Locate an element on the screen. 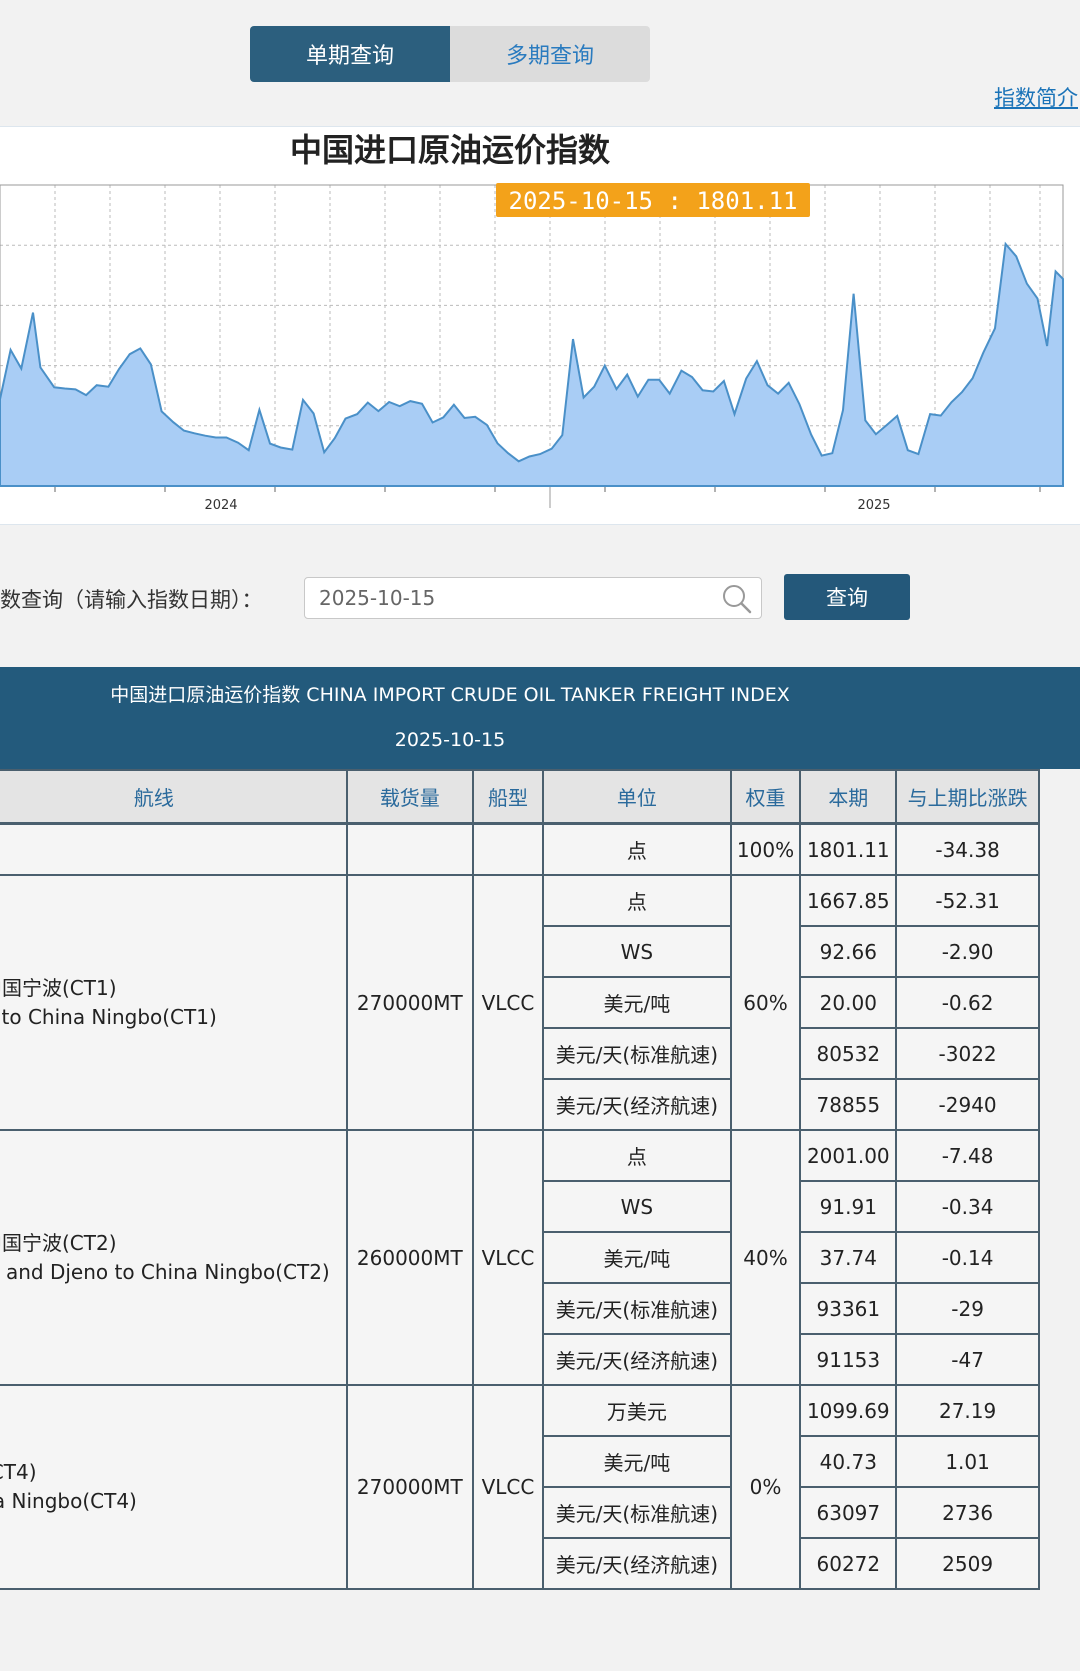 The width and height of the screenshot is (1080, 1671). route-name-cn: 波(CT4) is located at coordinates (18, 1472).